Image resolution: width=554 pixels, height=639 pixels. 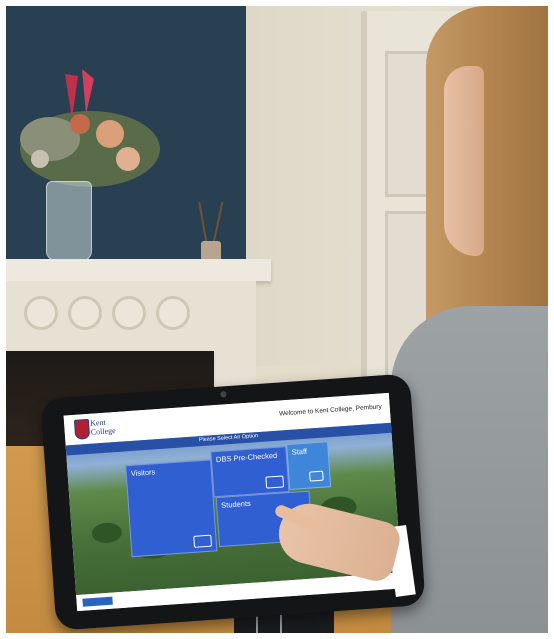 What do you see at coordinates (309, 466) in the screenshot?
I see `staff-tile: Staff` at bounding box center [309, 466].